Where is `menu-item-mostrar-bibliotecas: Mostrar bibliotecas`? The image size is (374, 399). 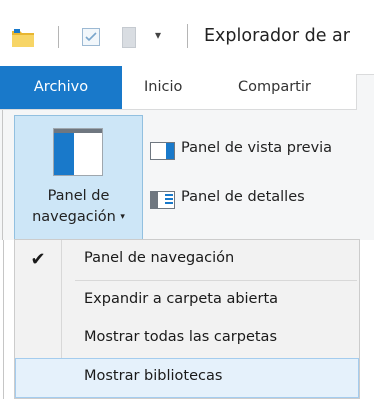
menu-item-mostrar-bibliotecas: Mostrar bibliotecas is located at coordinates (187, 378).